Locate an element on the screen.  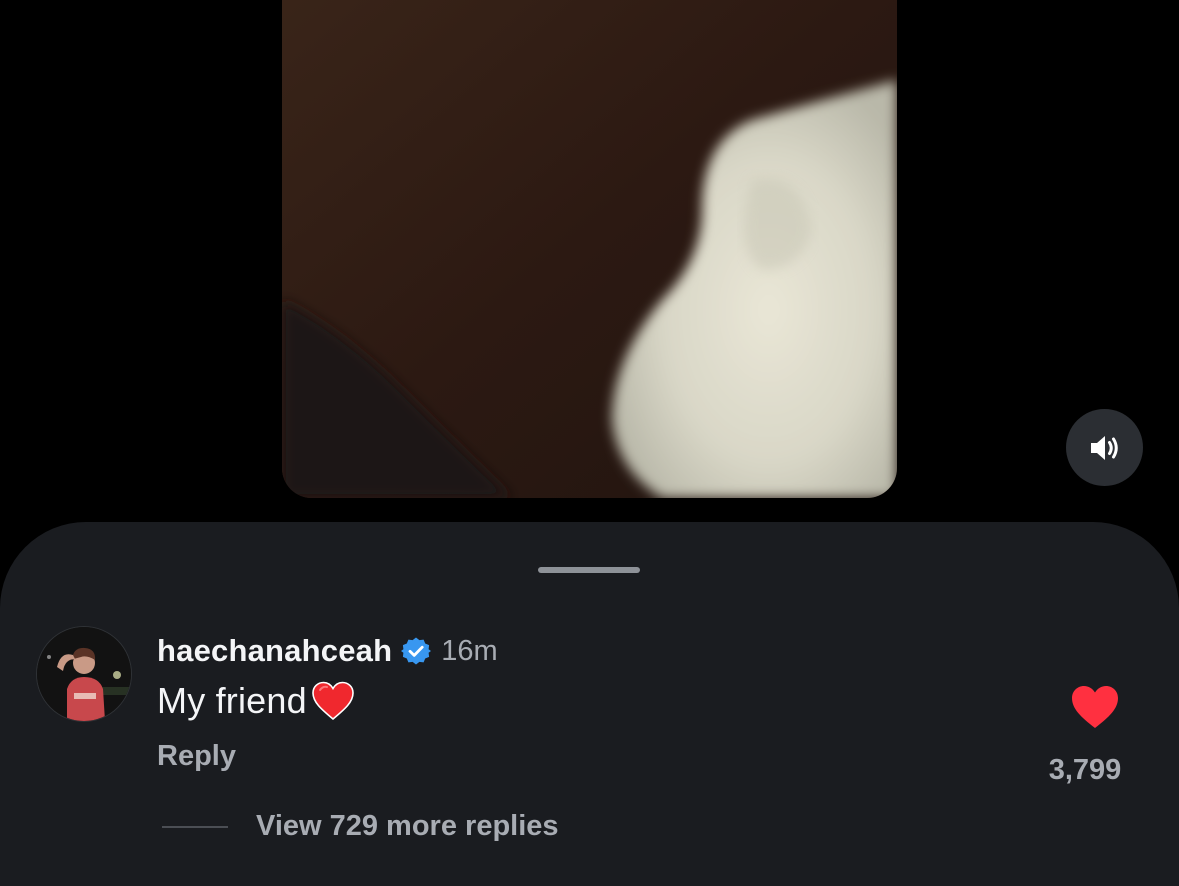
like-count: 3,799 is located at coordinates (1085, 770).